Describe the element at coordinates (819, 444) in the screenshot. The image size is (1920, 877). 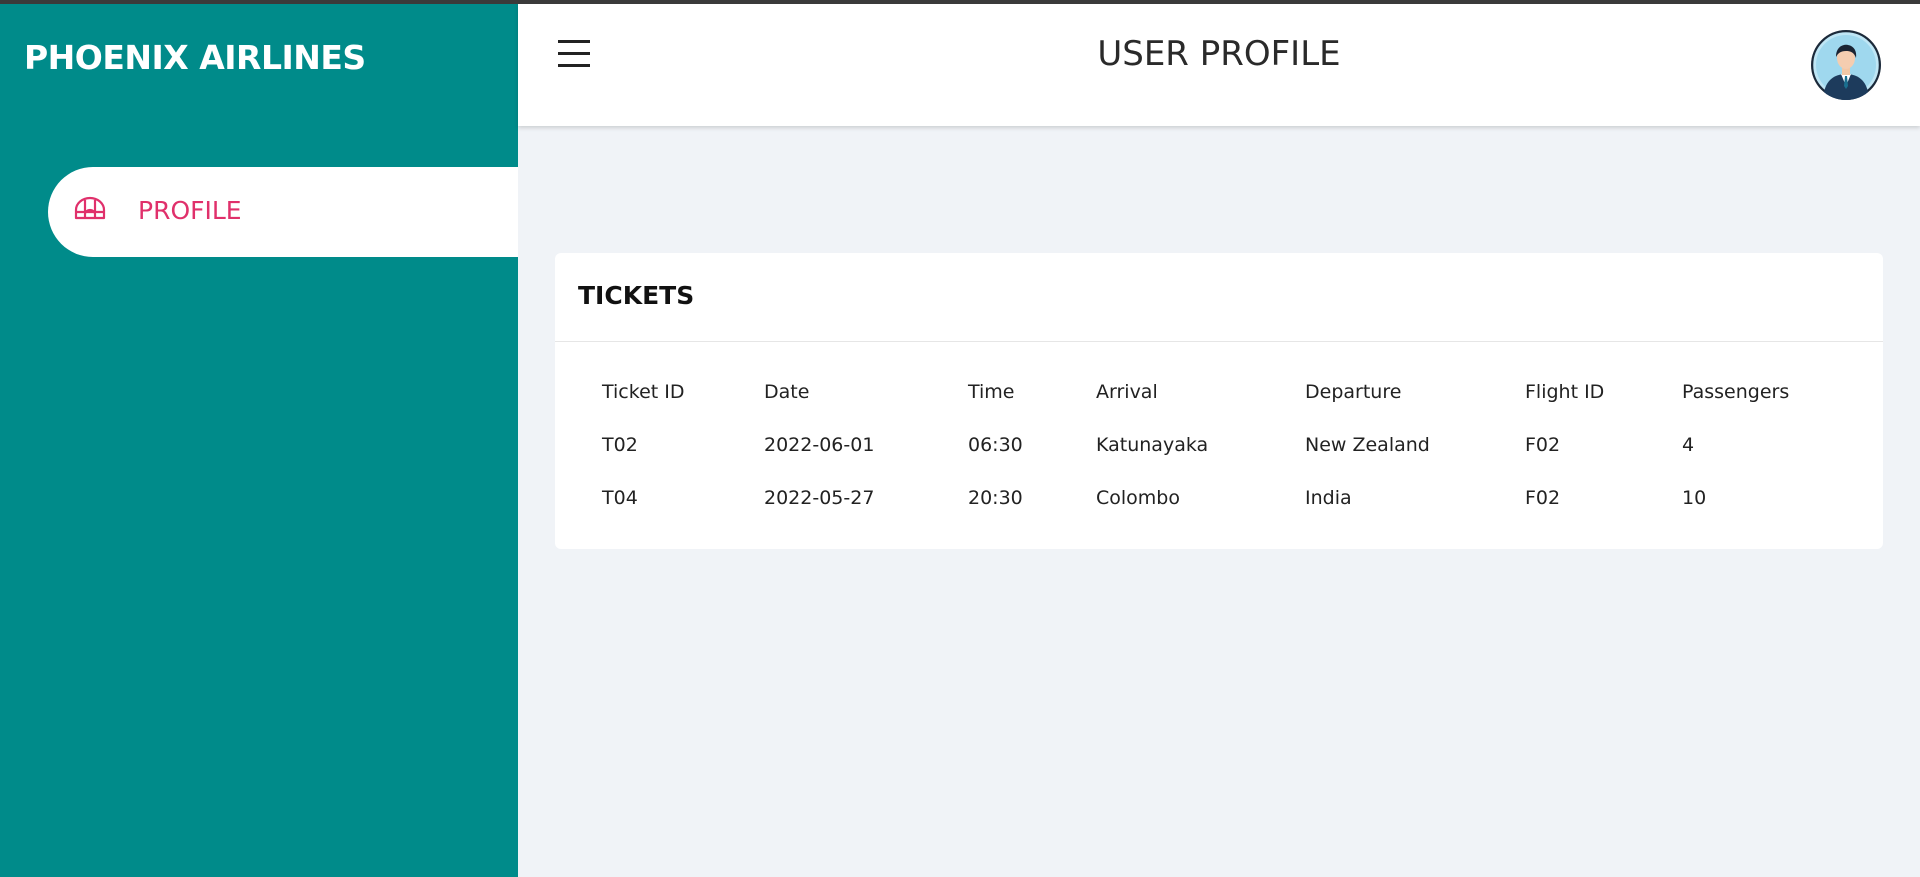
I see `table-cell: 2022-06-01` at that location.